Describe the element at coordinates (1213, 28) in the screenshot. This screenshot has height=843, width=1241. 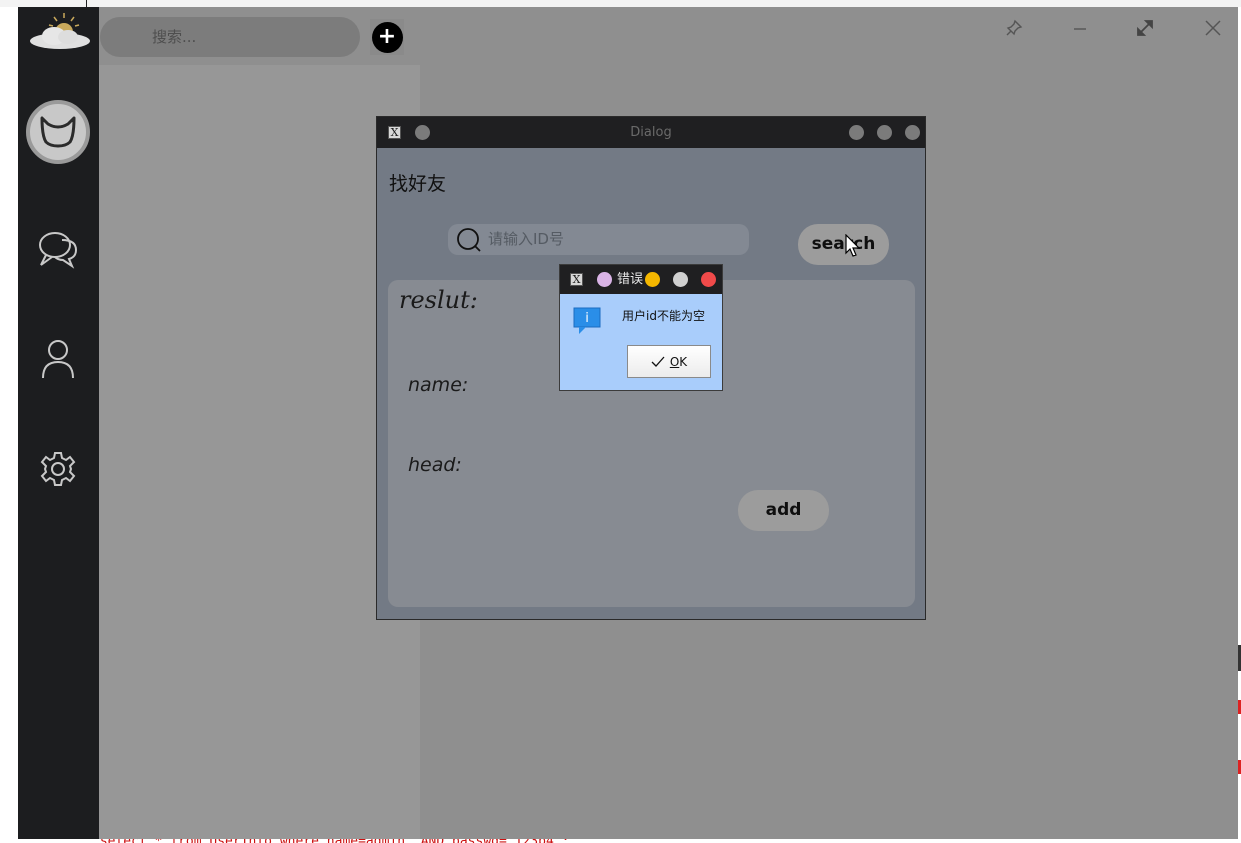
I see `close-icon` at that location.